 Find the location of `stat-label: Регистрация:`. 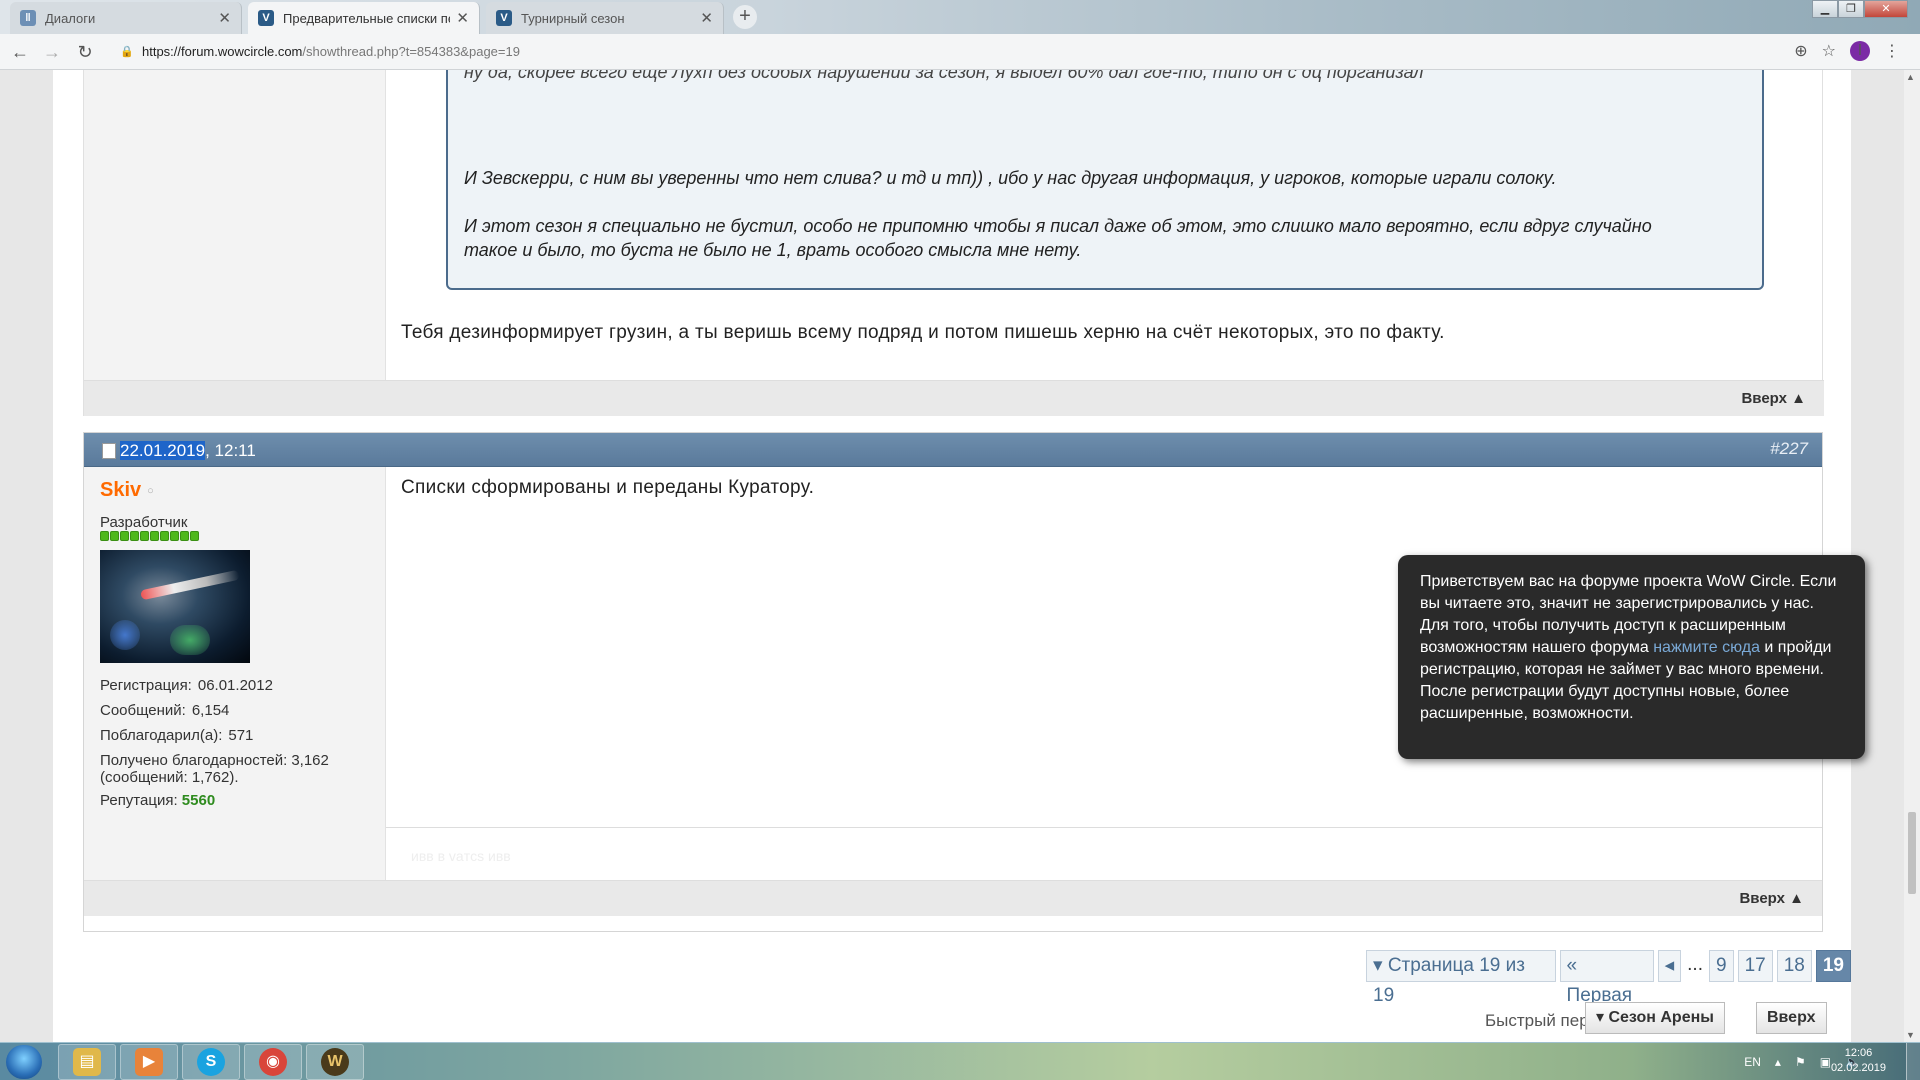

stat-label: Регистрация: is located at coordinates (146, 685).